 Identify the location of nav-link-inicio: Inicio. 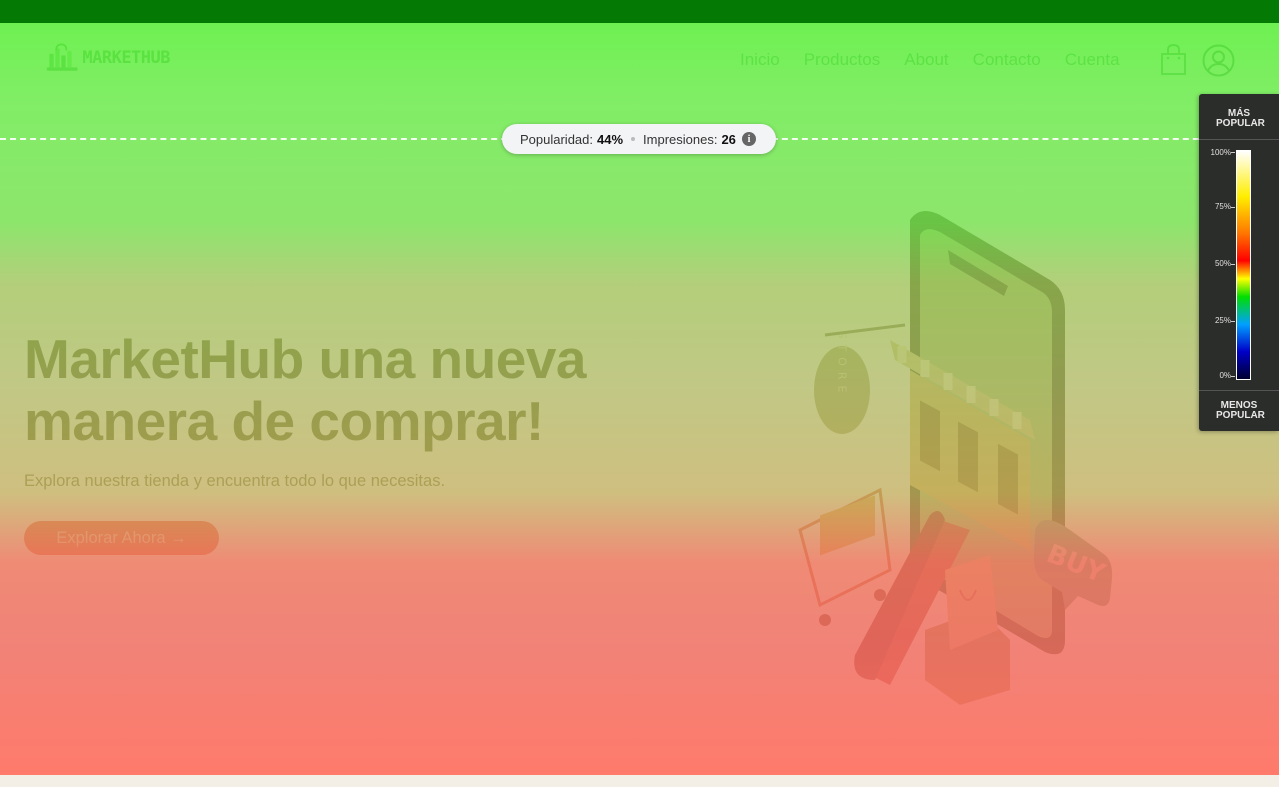
(760, 60).